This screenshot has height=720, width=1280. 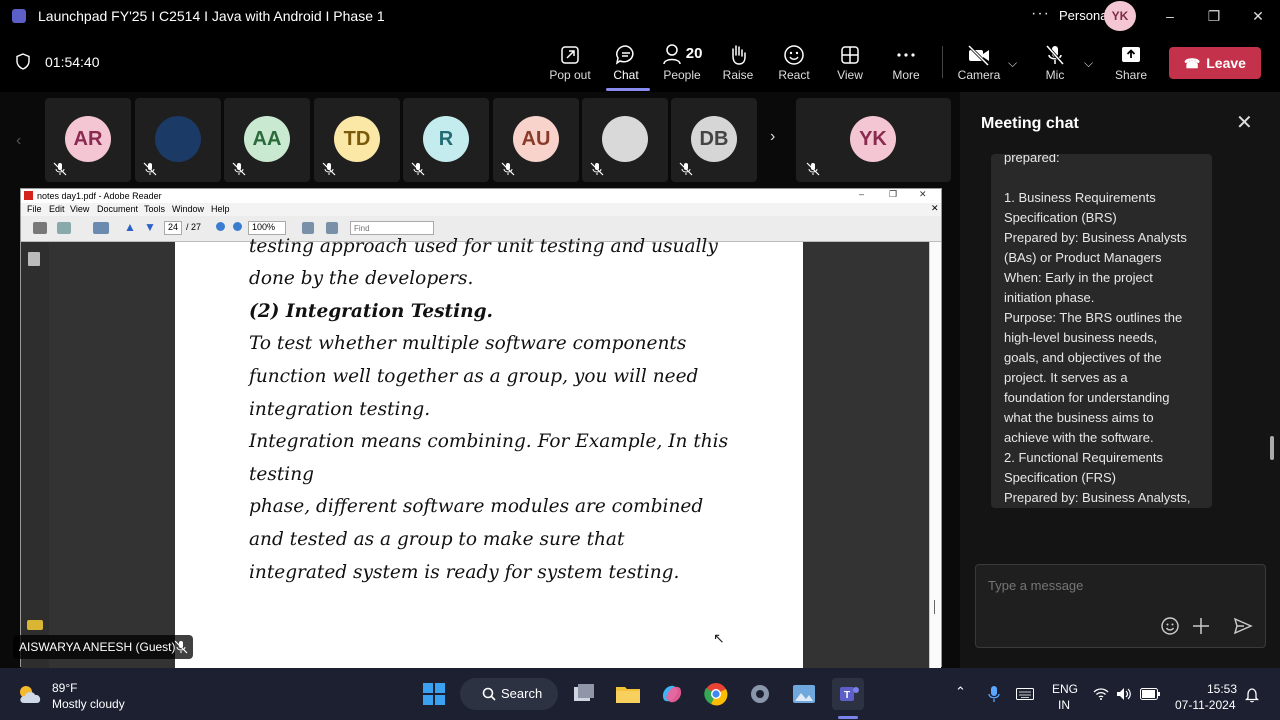 What do you see at coordinates (1025, 694) in the screenshot?
I see `keyboard-icon` at bounding box center [1025, 694].